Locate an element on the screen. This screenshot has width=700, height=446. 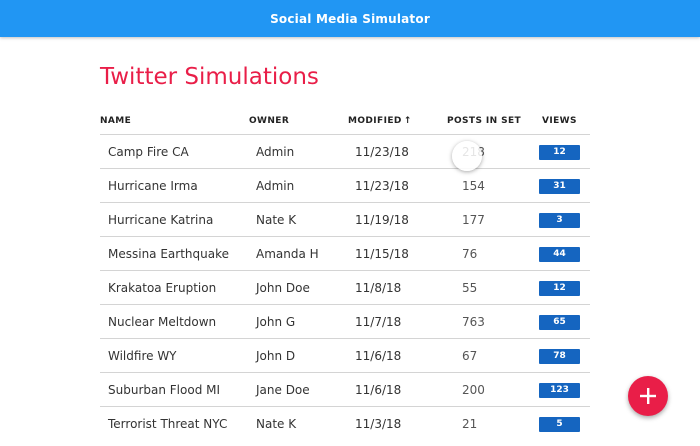
row-views: 31 is located at coordinates (559, 186).